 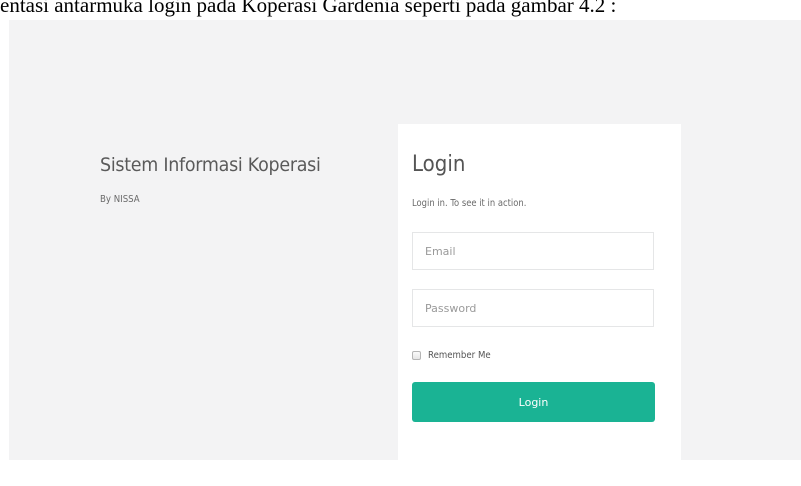 I want to click on remember-me: Remember Me, so click(x=456, y=355).